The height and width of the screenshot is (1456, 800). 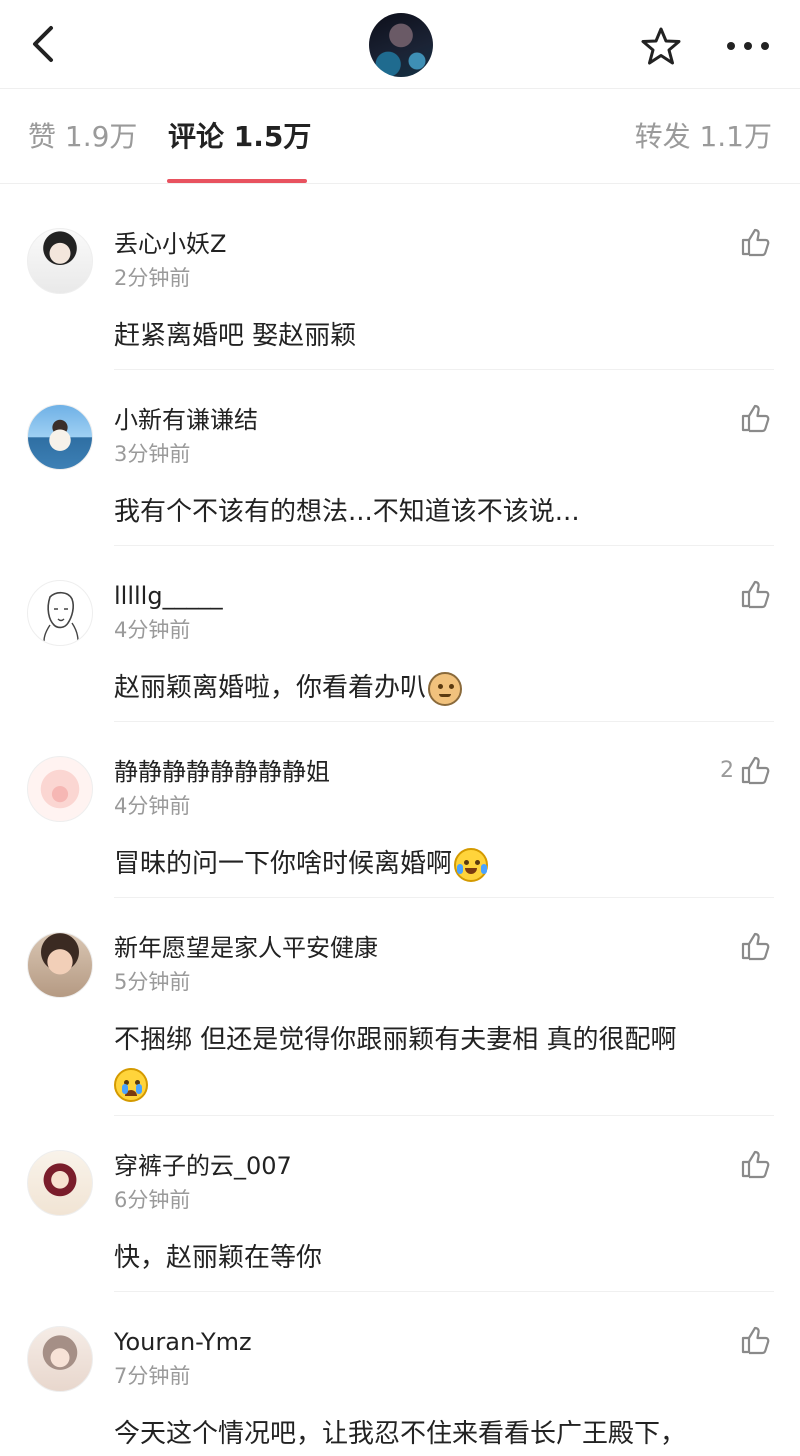 I want to click on chevron-left-icon, so click(x=43, y=44).